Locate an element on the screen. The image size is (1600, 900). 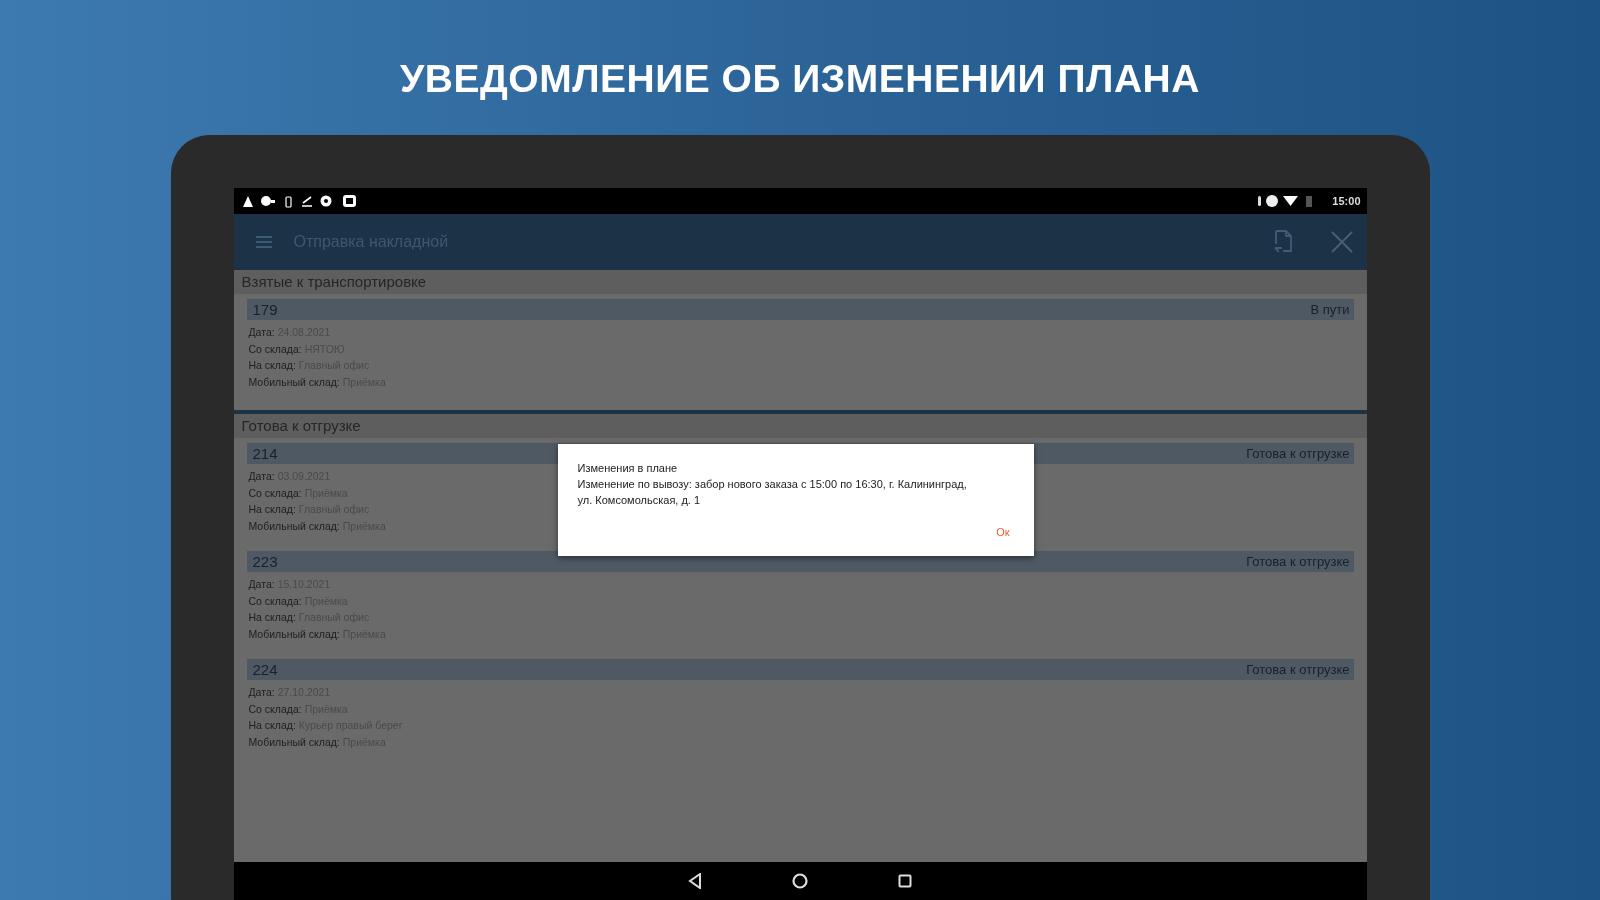
order-status: В пути is located at coordinates (1330, 309).